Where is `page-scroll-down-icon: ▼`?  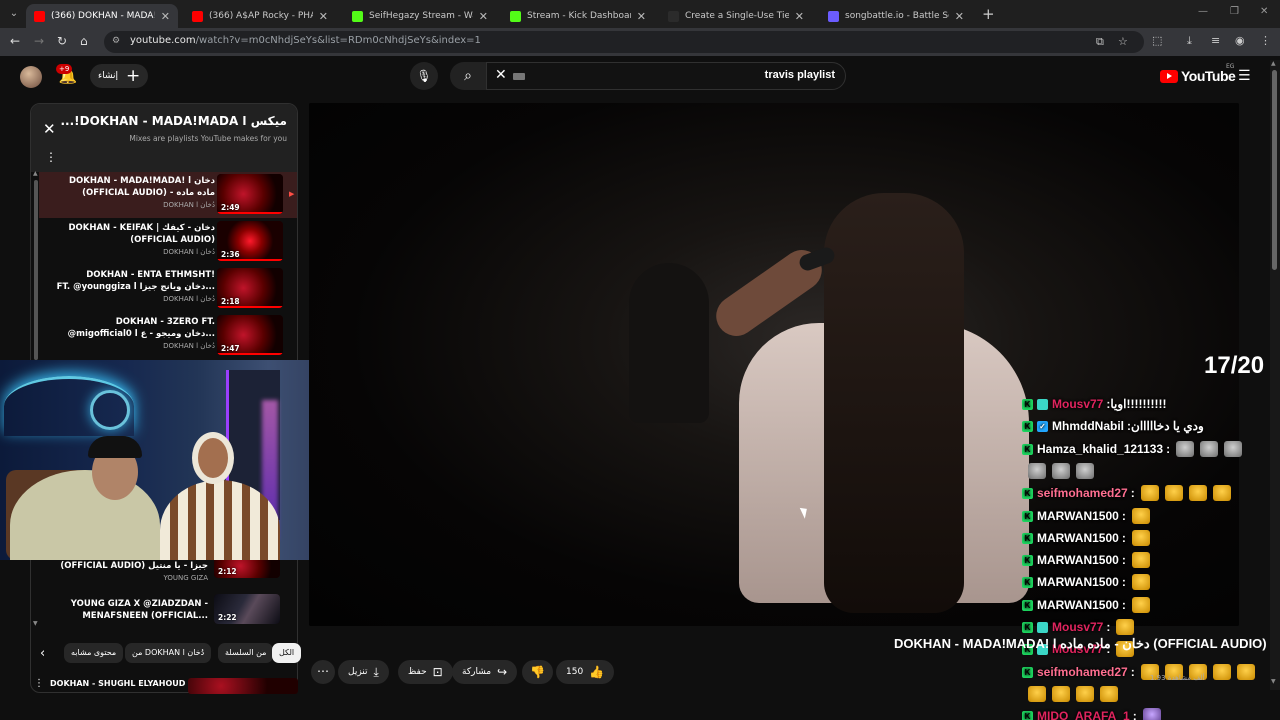
page-scroll-down-icon: ▼ is located at coordinates (1273, 681).